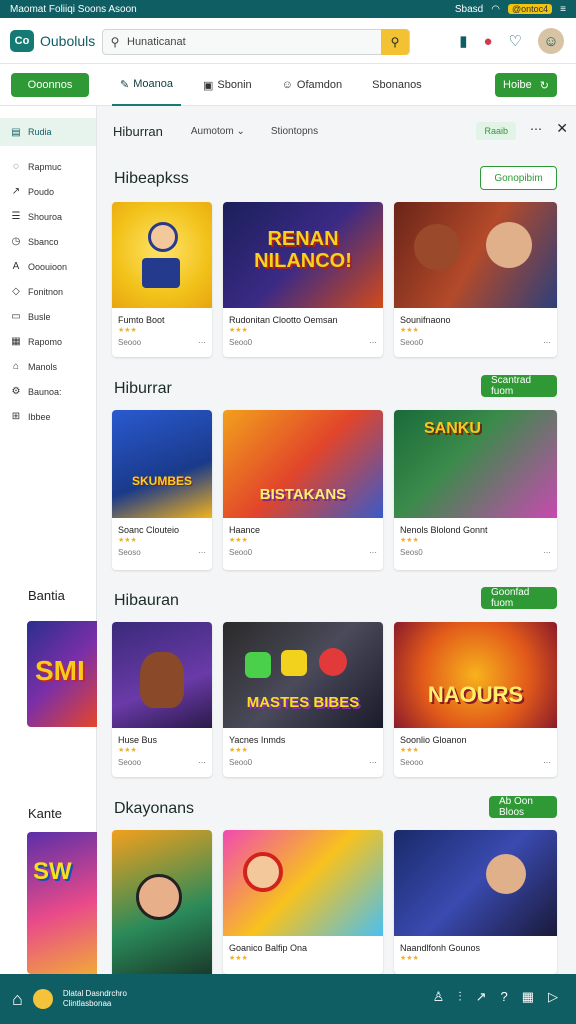 Image resolution: width=576 pixels, height=1024 pixels. What do you see at coordinates (312, 85) in the screenshot?
I see `tab-ofamdon: ☺ Ofamdon` at bounding box center [312, 85].